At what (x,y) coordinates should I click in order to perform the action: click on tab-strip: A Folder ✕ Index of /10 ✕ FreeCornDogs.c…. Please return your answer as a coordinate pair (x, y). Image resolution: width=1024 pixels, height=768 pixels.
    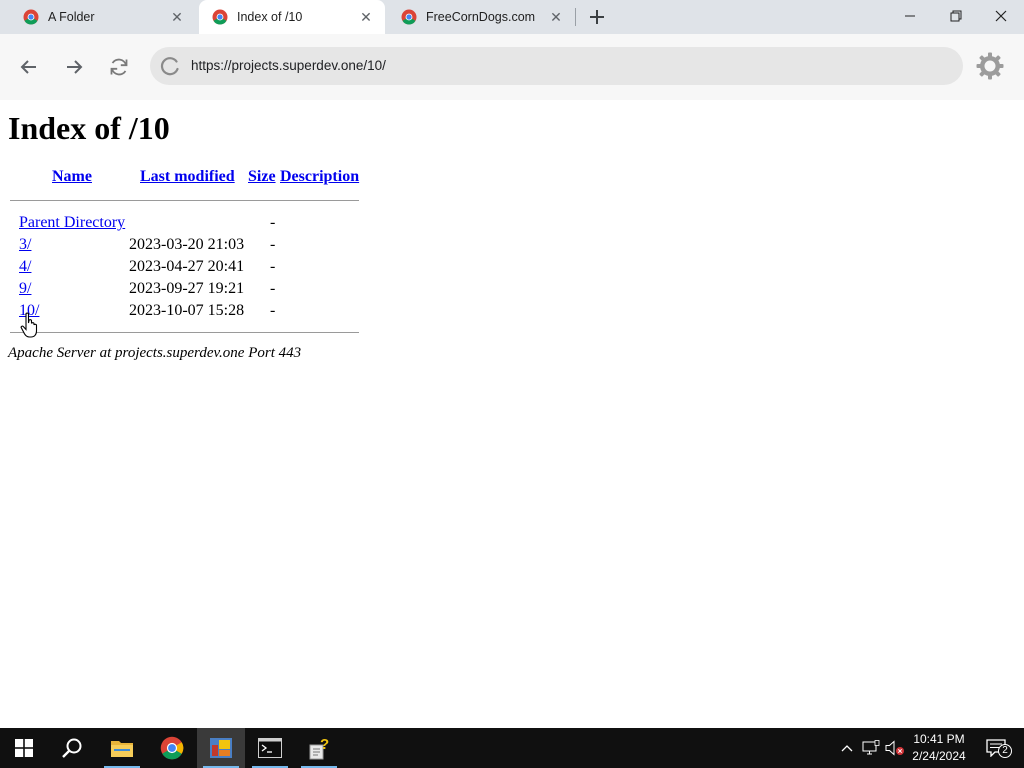
    Looking at the image, I should click on (512, 17).